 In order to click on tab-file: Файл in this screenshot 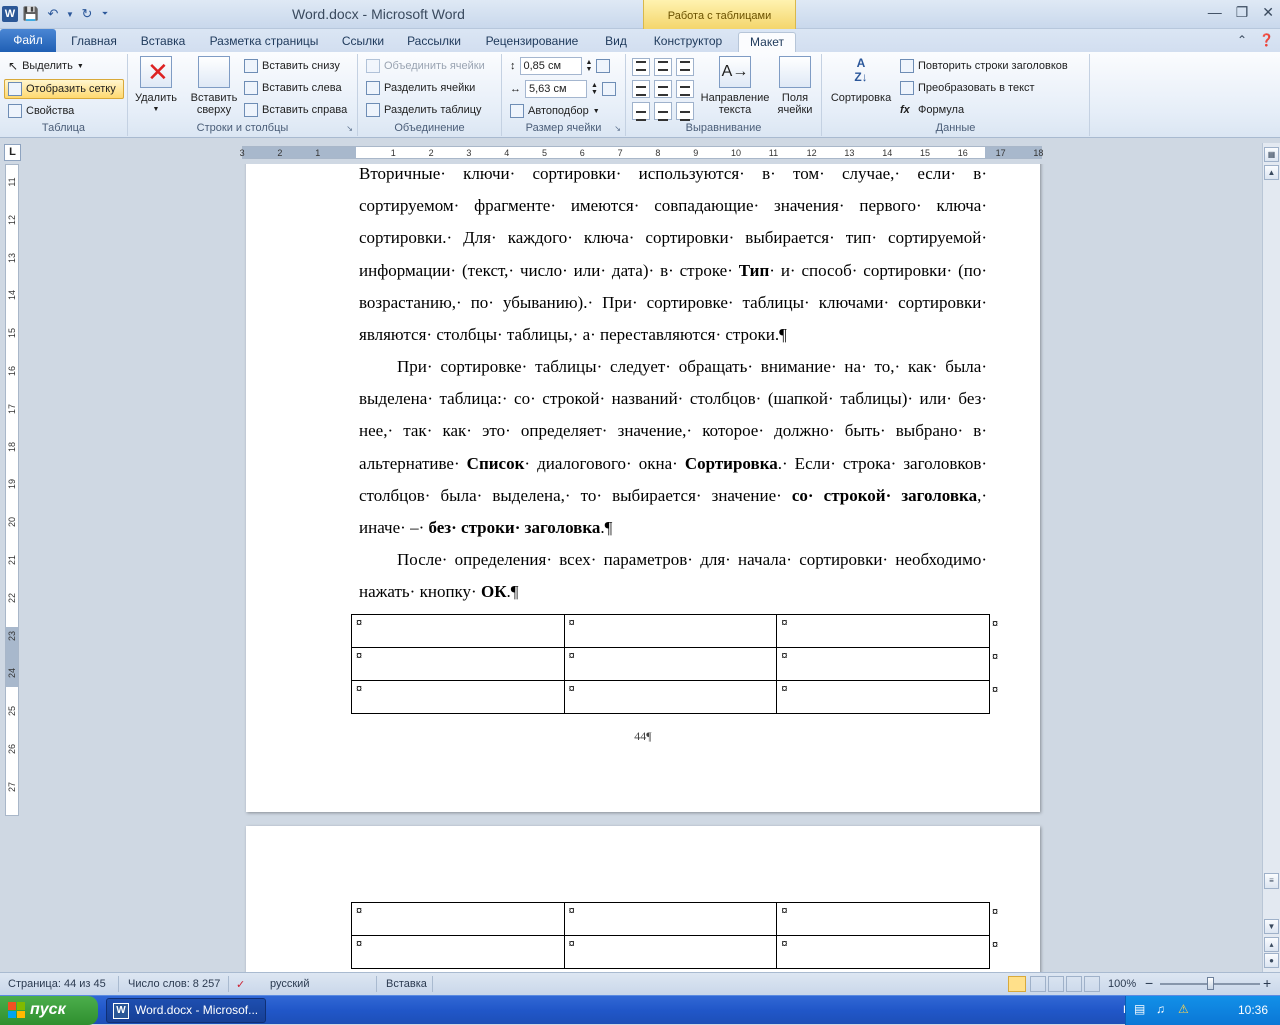, I will do `click(28, 40)`.